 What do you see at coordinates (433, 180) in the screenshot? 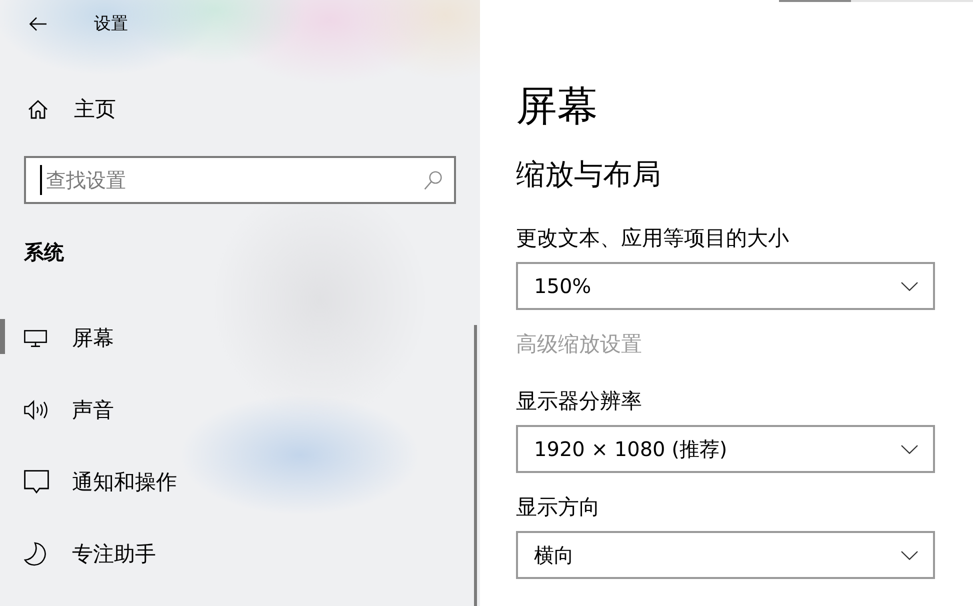
I see `search-icon` at bounding box center [433, 180].